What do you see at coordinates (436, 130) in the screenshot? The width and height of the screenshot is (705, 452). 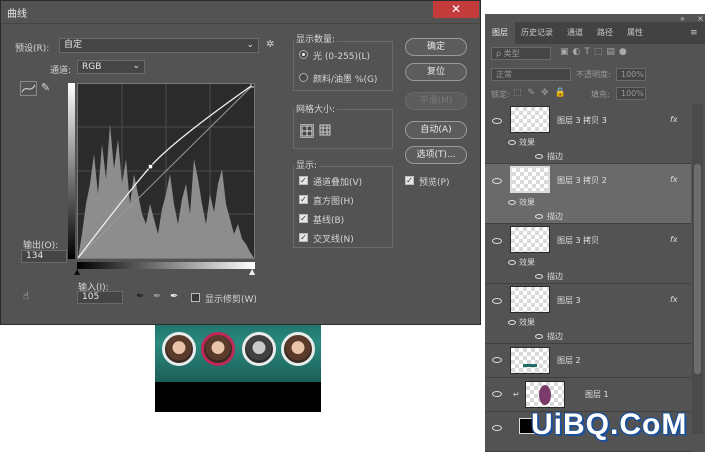 I see `auto-button: 自动(A)` at bounding box center [436, 130].